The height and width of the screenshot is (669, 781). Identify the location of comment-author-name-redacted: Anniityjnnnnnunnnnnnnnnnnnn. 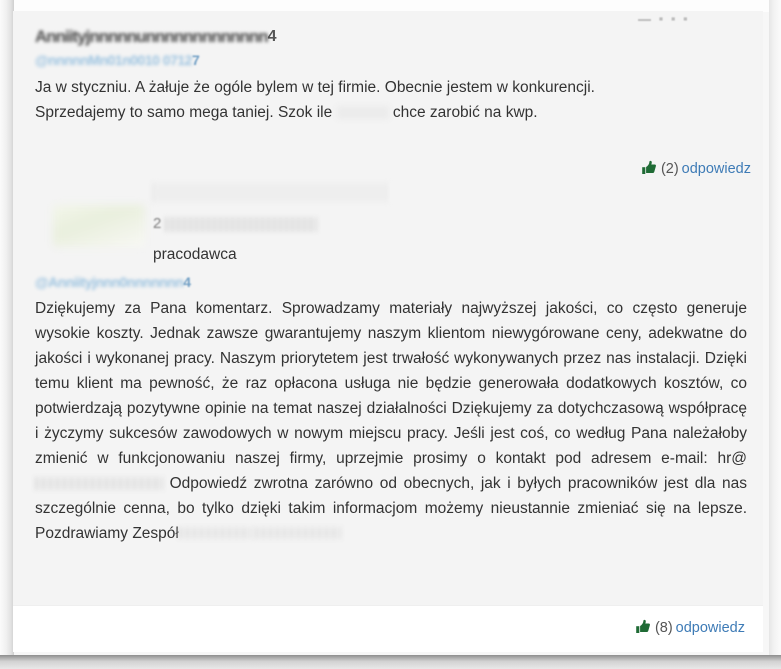
(152, 36).